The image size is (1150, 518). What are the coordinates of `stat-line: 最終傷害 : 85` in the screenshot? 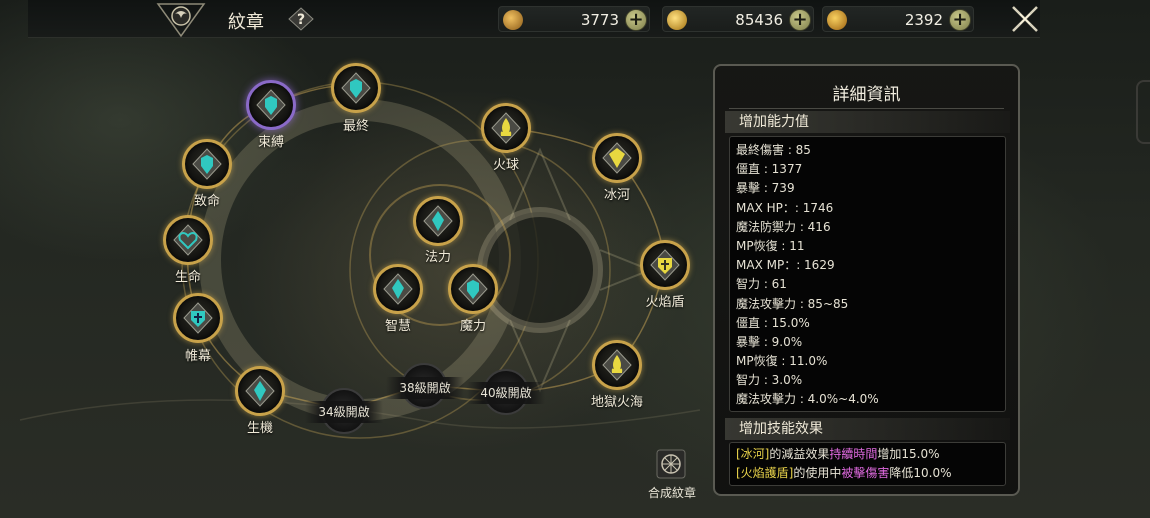 It's located at (773, 150).